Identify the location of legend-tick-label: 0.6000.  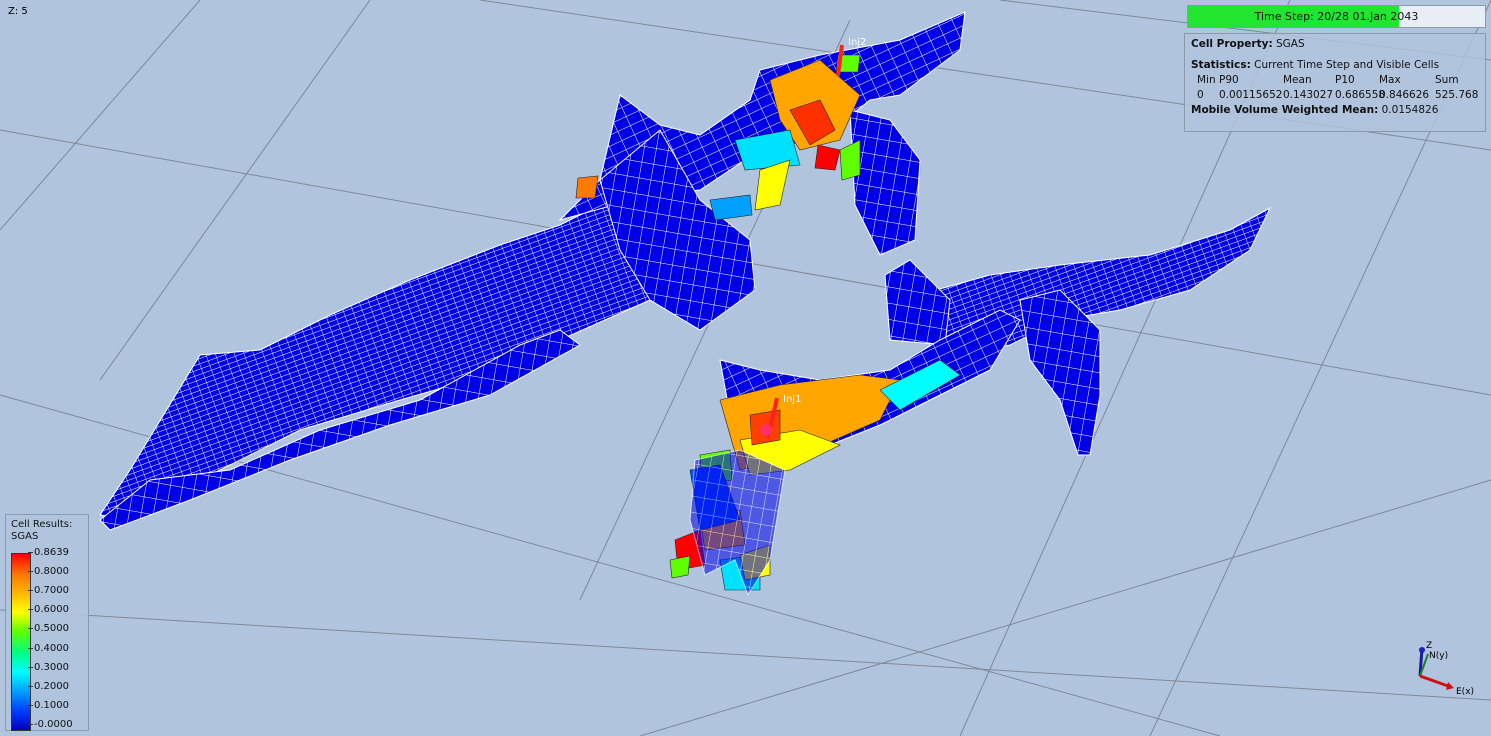
(48, 610).